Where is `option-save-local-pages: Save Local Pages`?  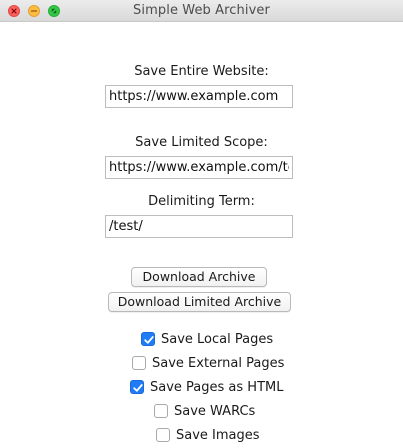 option-save-local-pages: Save Local Pages is located at coordinates (207, 339).